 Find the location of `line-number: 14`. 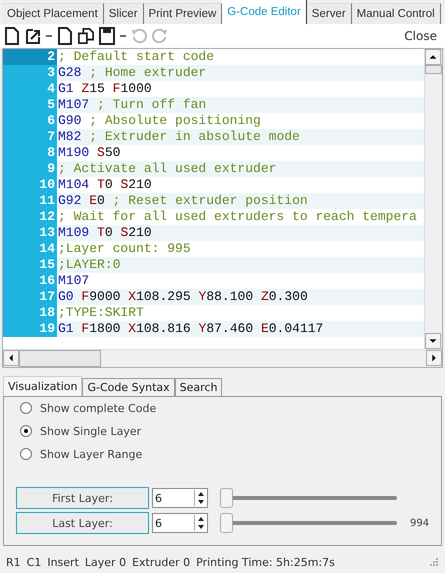

line-number: 14 is located at coordinates (30, 249).